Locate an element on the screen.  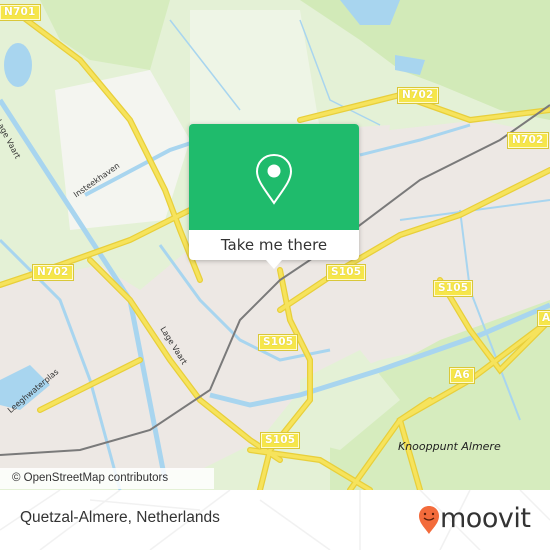
location-popup: Take me there is located at coordinates (274, 196).